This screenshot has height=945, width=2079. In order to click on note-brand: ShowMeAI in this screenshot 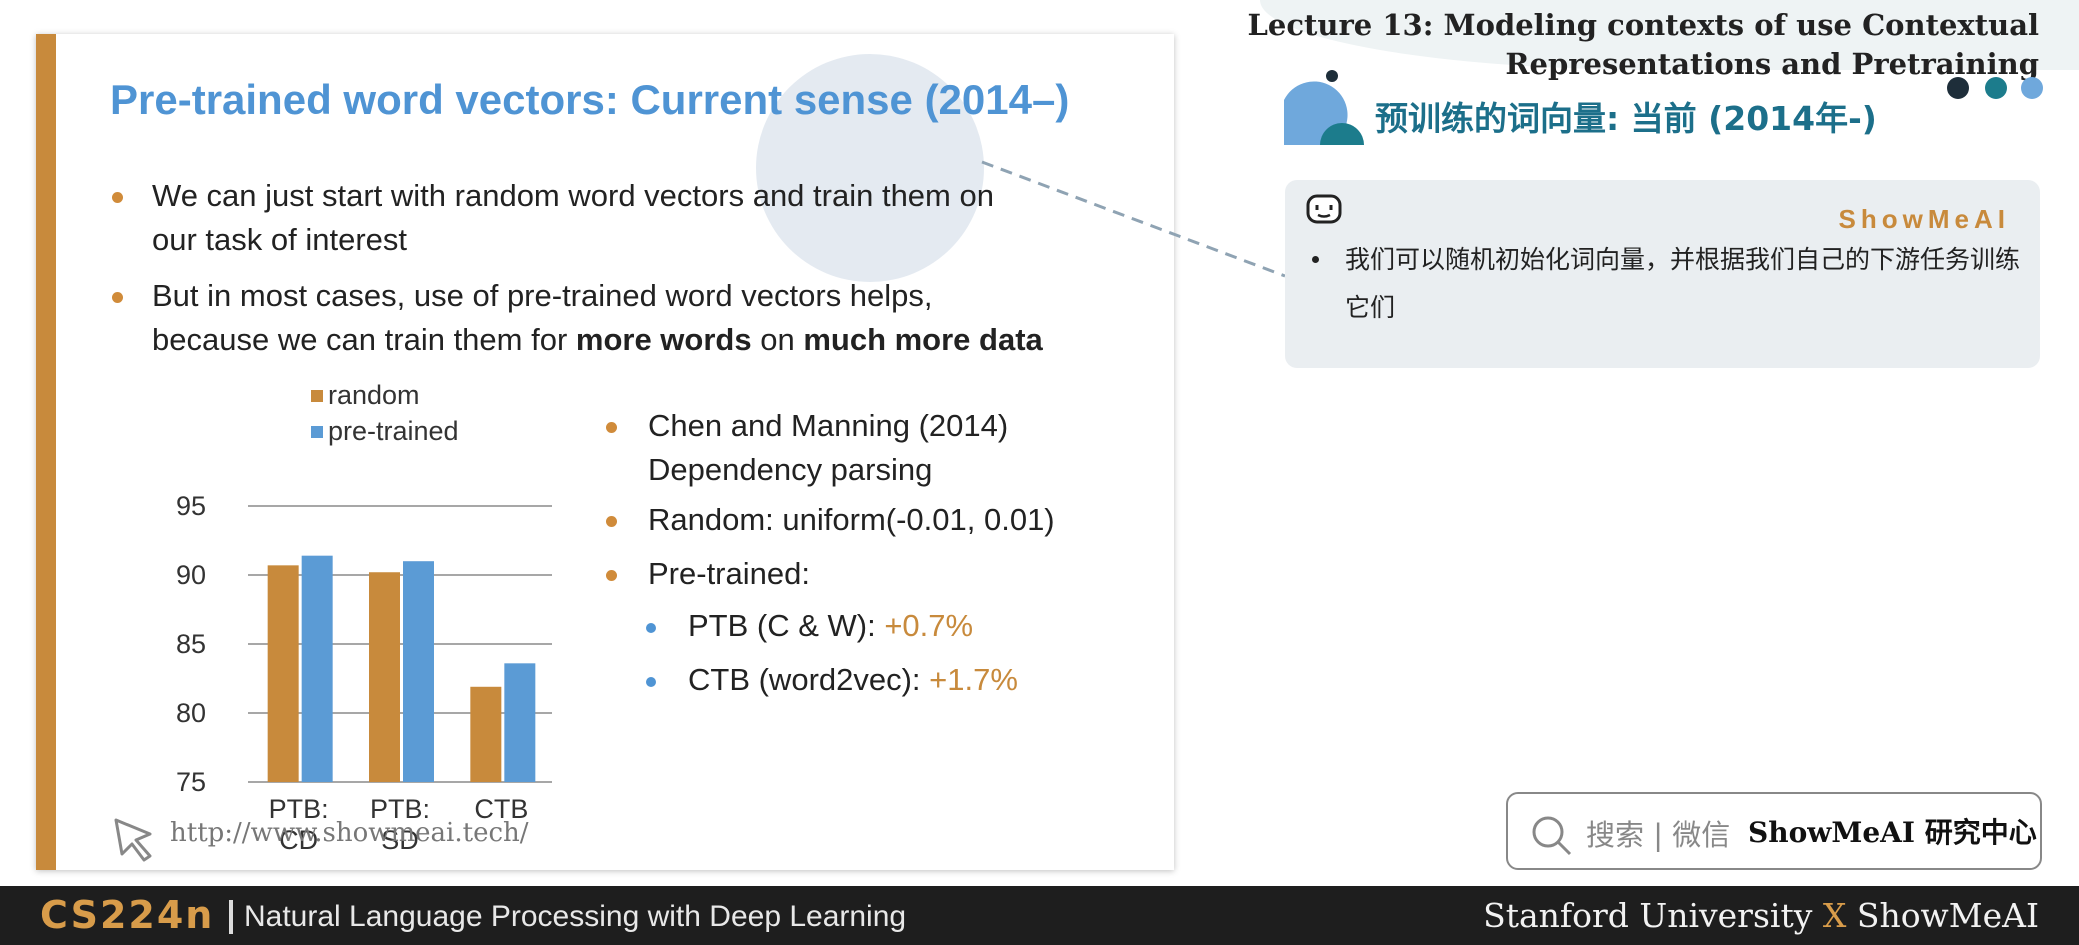, I will do `click(1924, 219)`.